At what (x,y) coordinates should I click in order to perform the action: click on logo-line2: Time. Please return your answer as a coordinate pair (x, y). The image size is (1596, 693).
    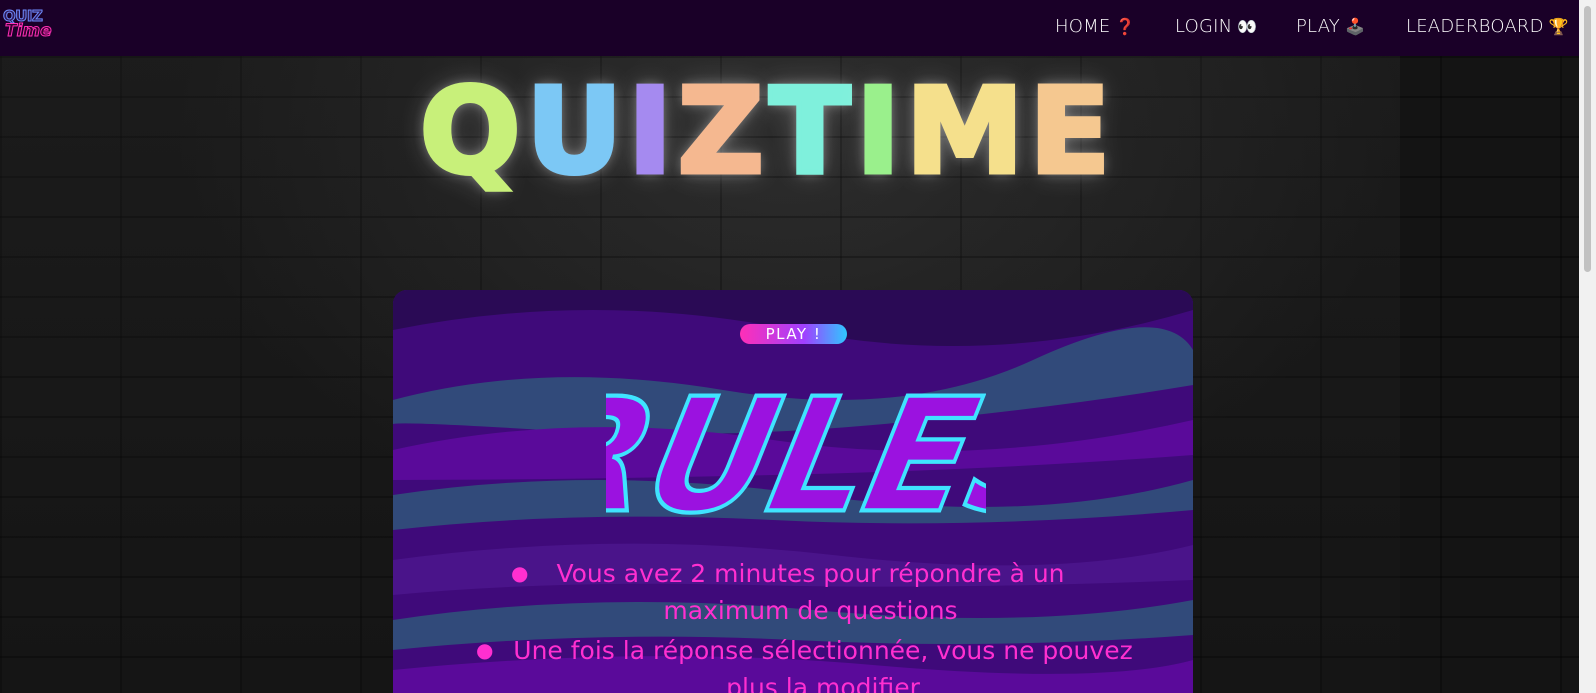
    Looking at the image, I should click on (29, 31).